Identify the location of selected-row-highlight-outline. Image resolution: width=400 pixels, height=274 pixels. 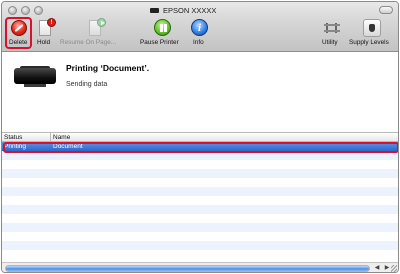
(200, 147).